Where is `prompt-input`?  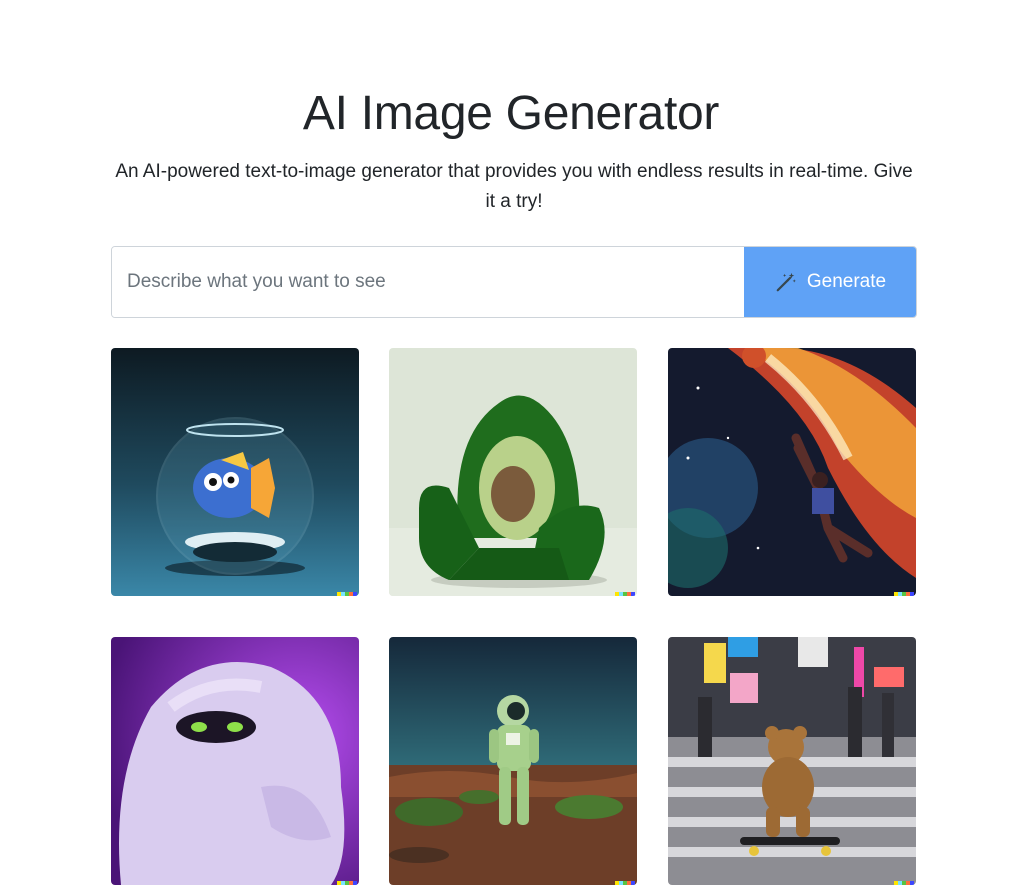
prompt-input is located at coordinates (428, 282).